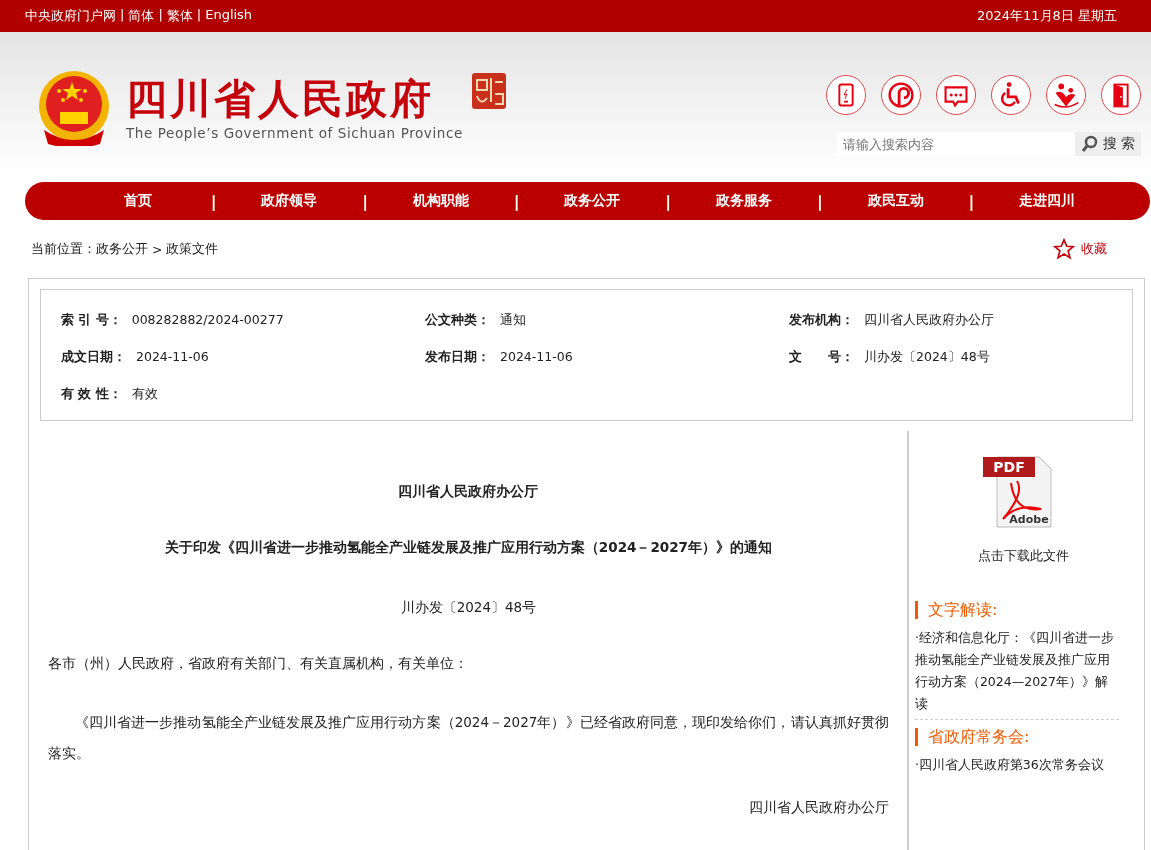  What do you see at coordinates (1121, 95) in the screenshot?
I see `door-icon` at bounding box center [1121, 95].